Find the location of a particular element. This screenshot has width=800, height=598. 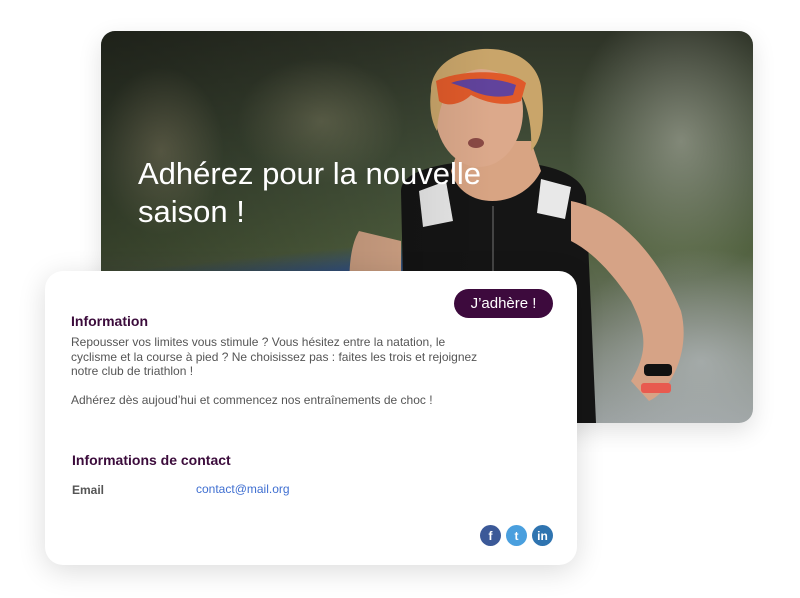

facebook-icon: f is located at coordinates (490, 535).